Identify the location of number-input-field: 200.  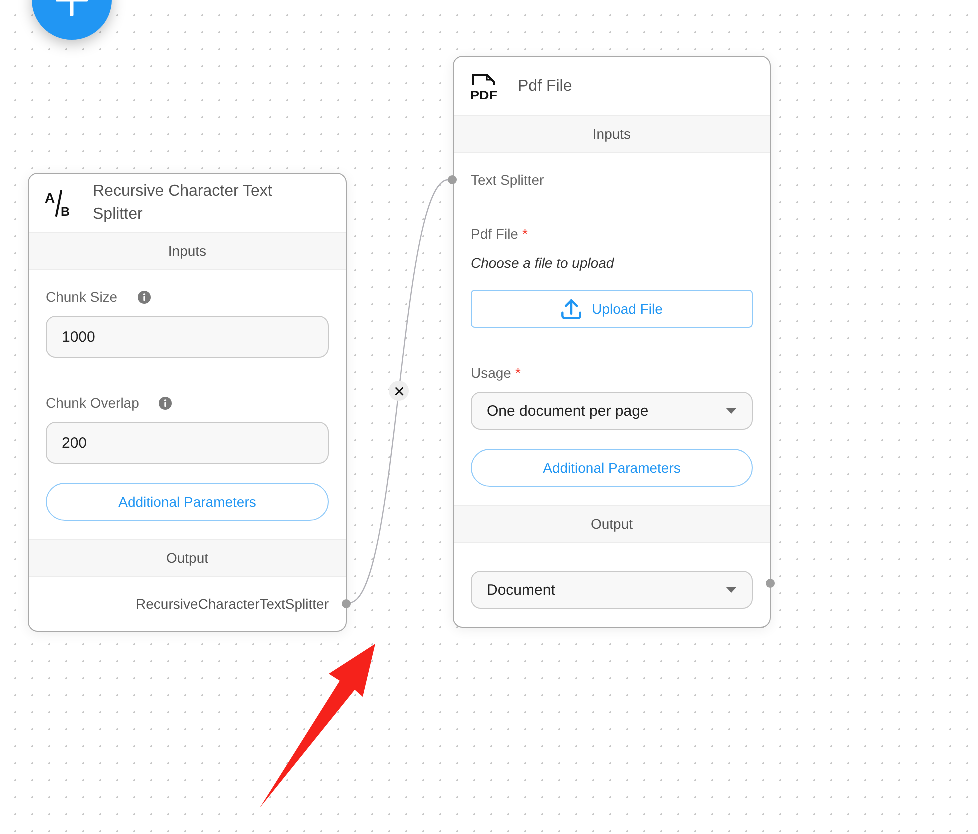
(187, 443).